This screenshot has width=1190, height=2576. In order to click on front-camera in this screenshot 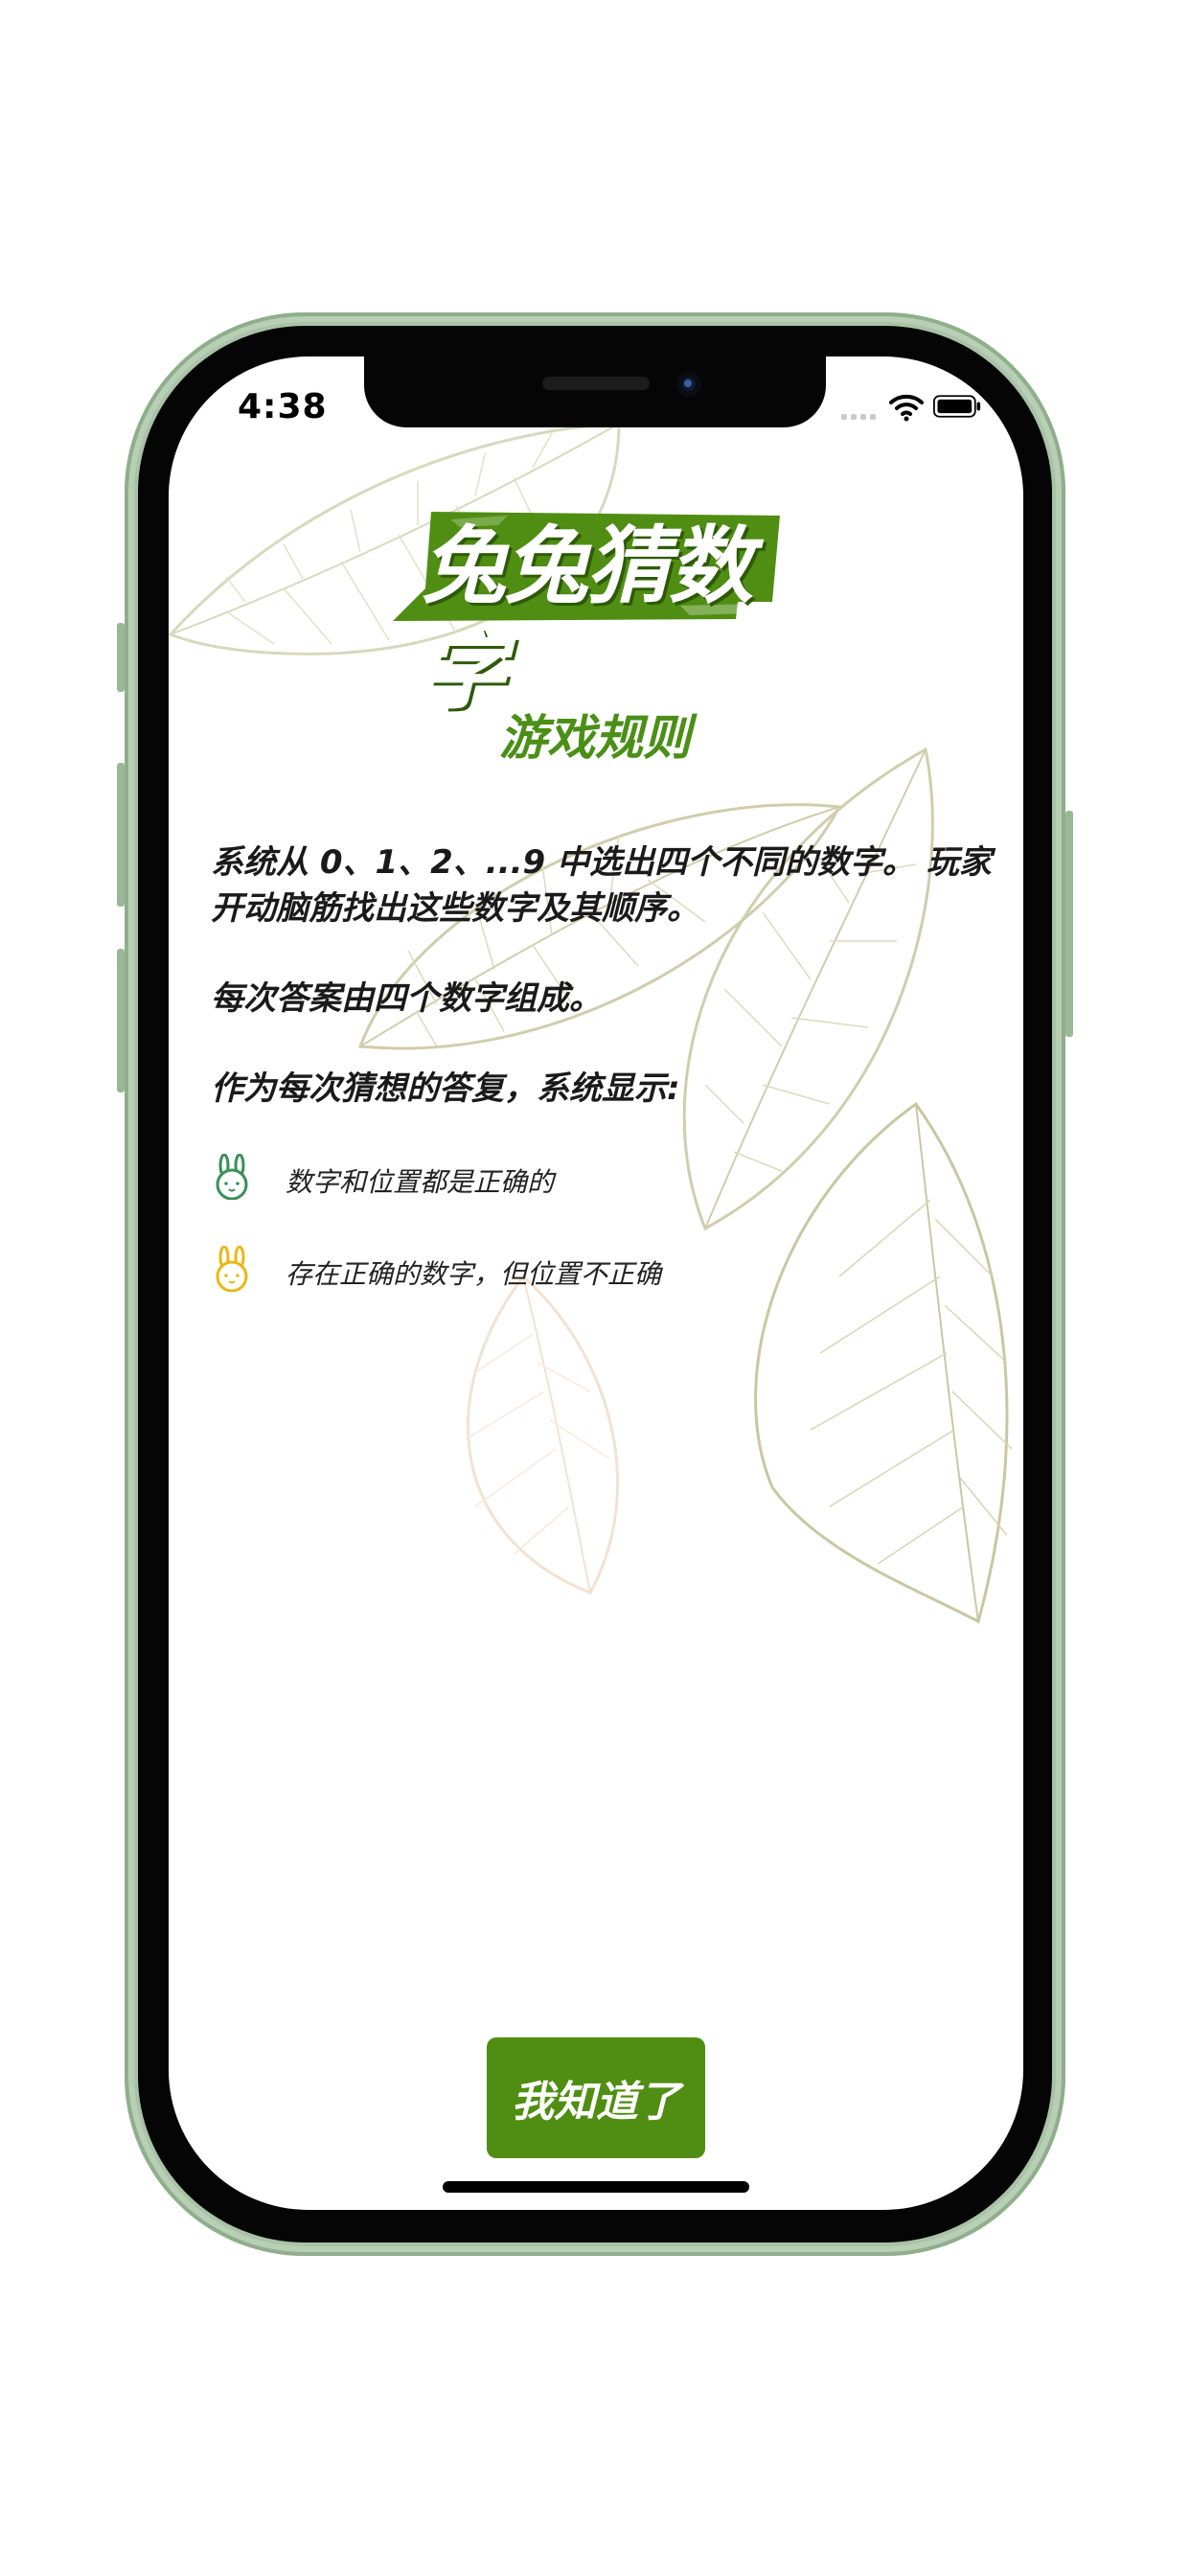, I will do `click(688, 384)`.